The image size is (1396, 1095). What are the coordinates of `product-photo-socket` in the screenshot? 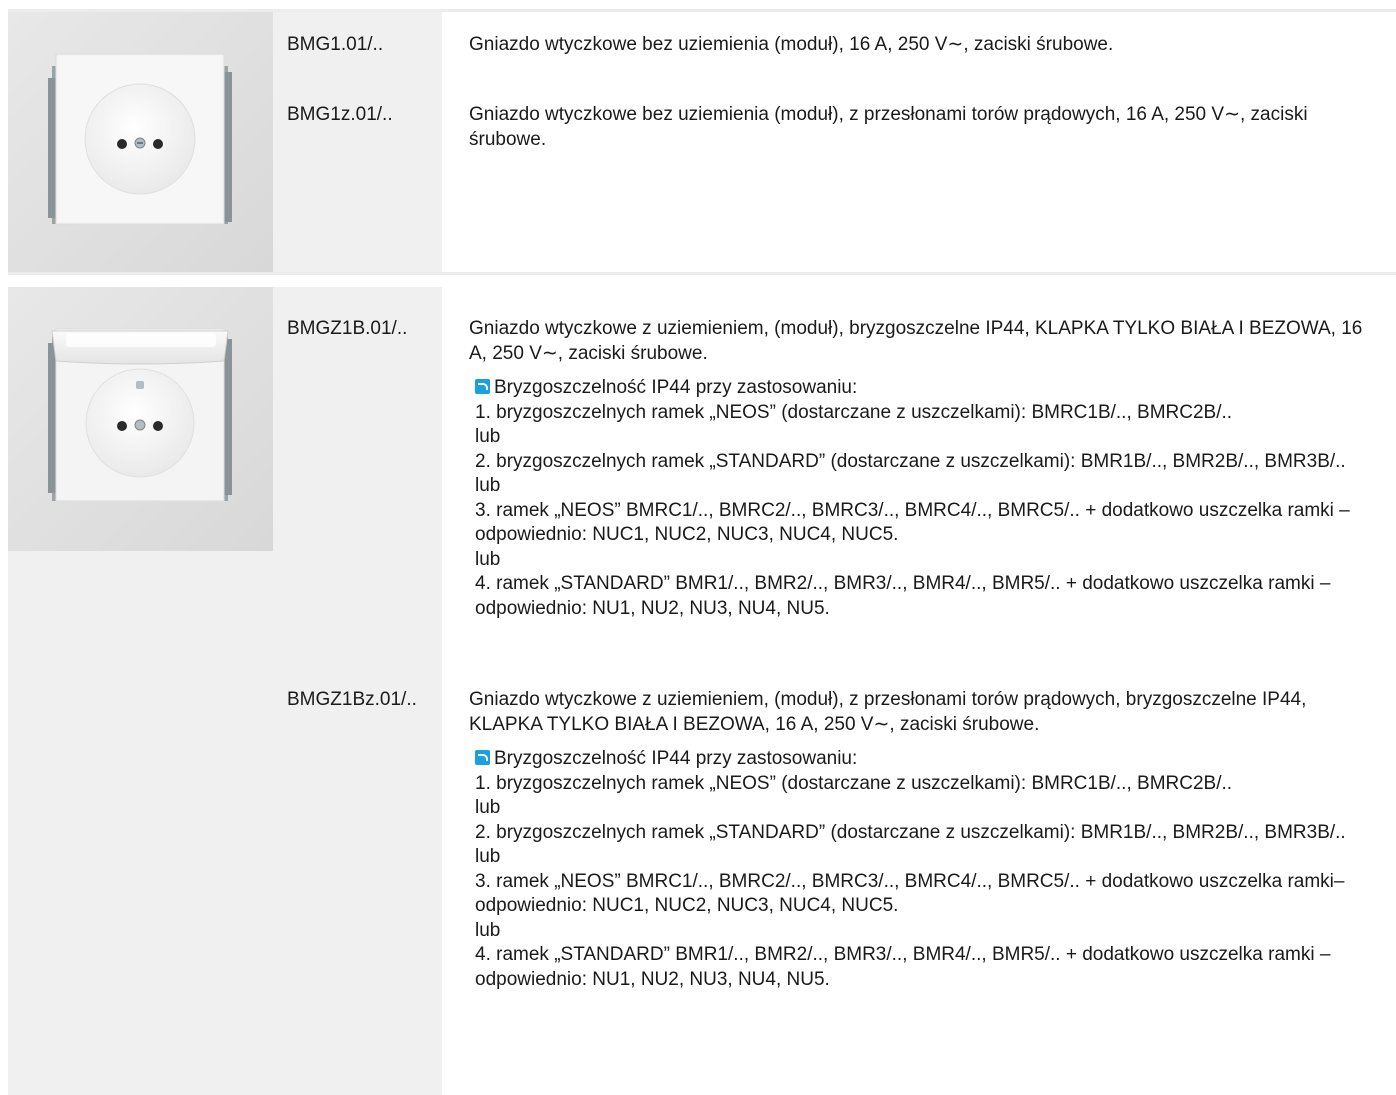 It's located at (140, 142).